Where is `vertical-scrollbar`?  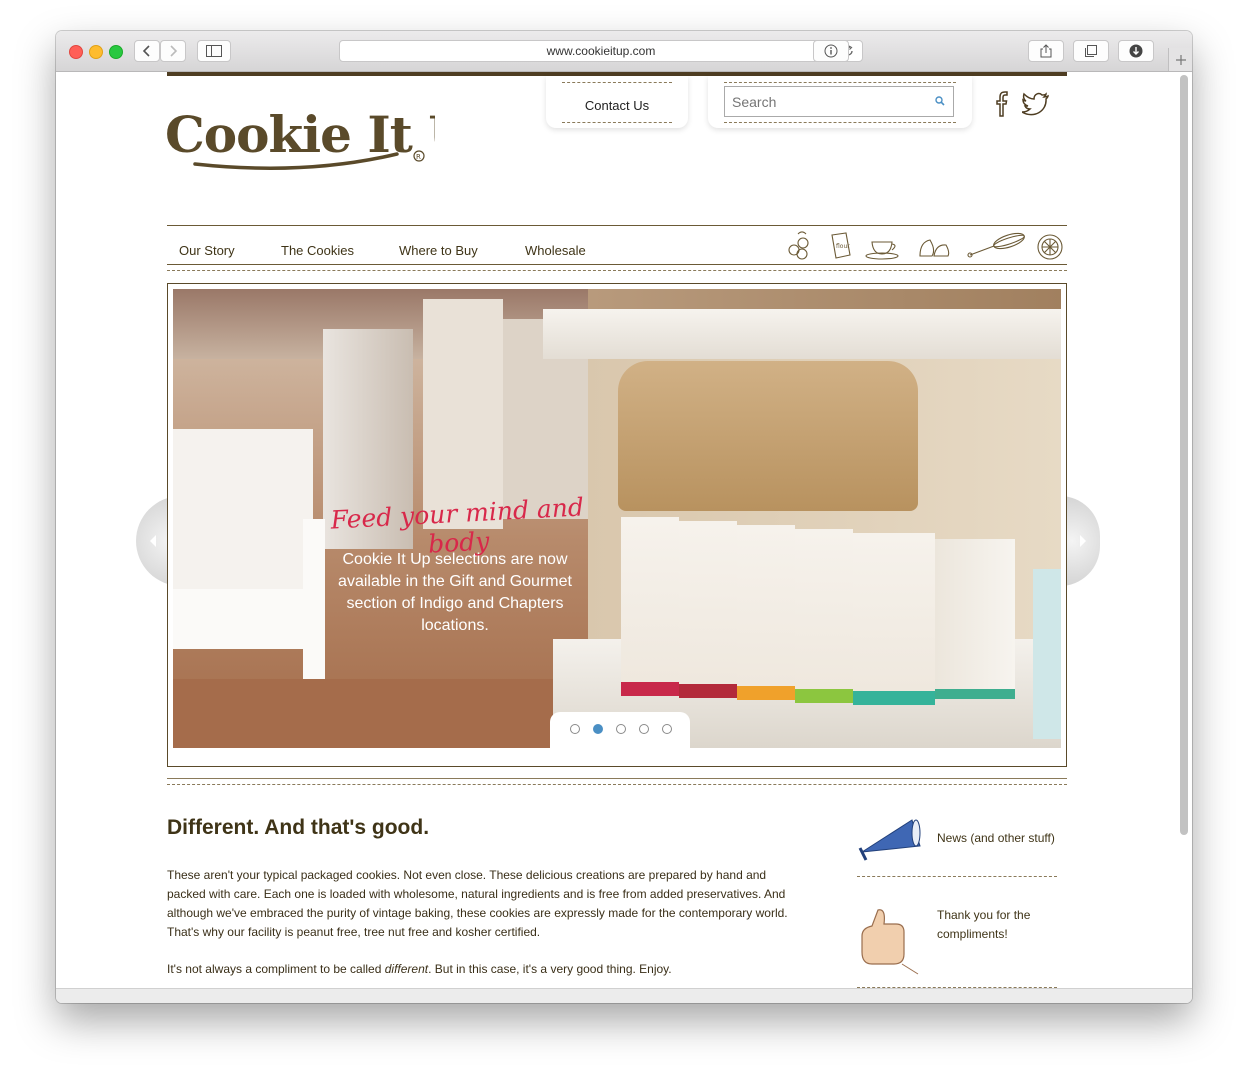
vertical-scrollbar is located at coordinates (1184, 455).